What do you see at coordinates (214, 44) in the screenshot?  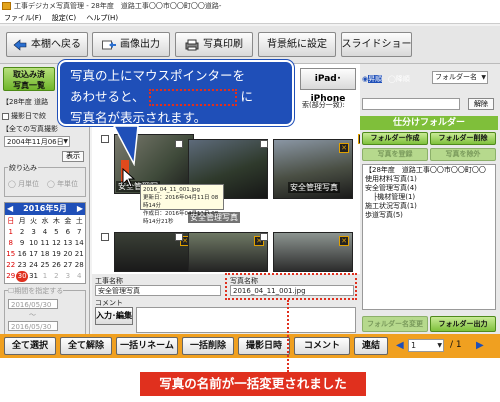 I see `photo-print-button: 写真印刷` at bounding box center [214, 44].